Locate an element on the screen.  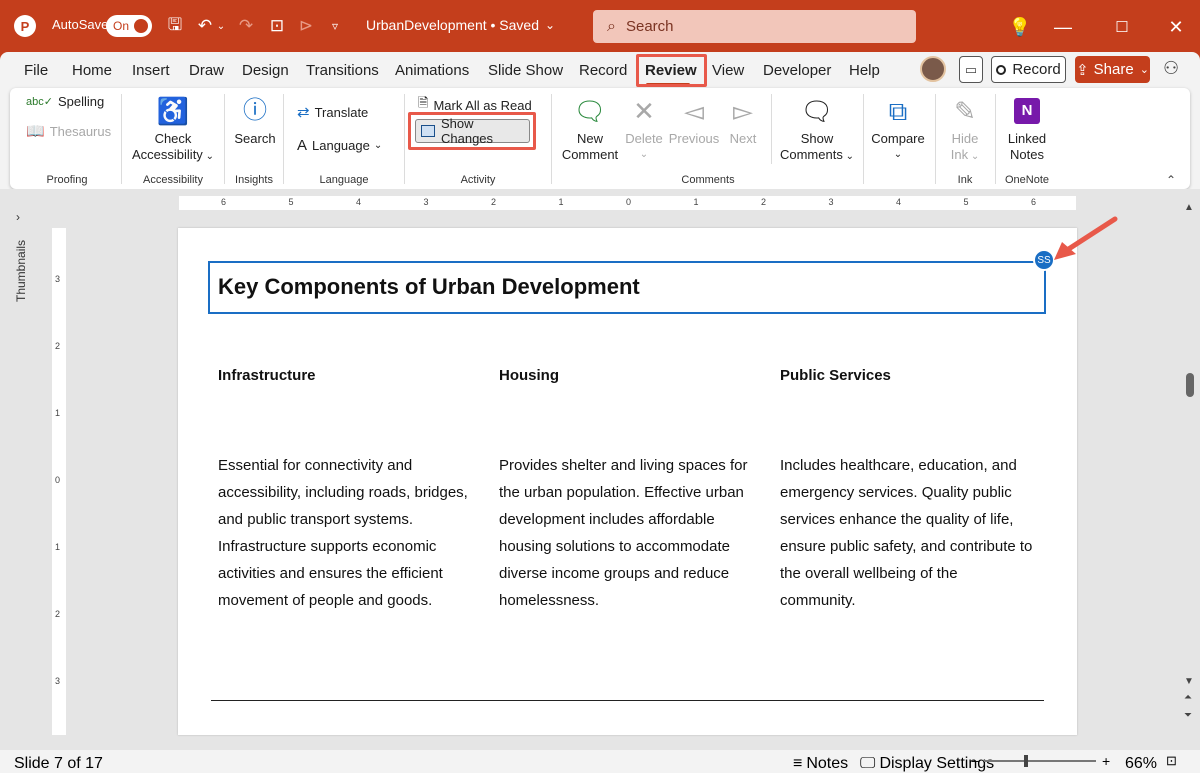
tab-design: Design is located at coordinates (265, 70).